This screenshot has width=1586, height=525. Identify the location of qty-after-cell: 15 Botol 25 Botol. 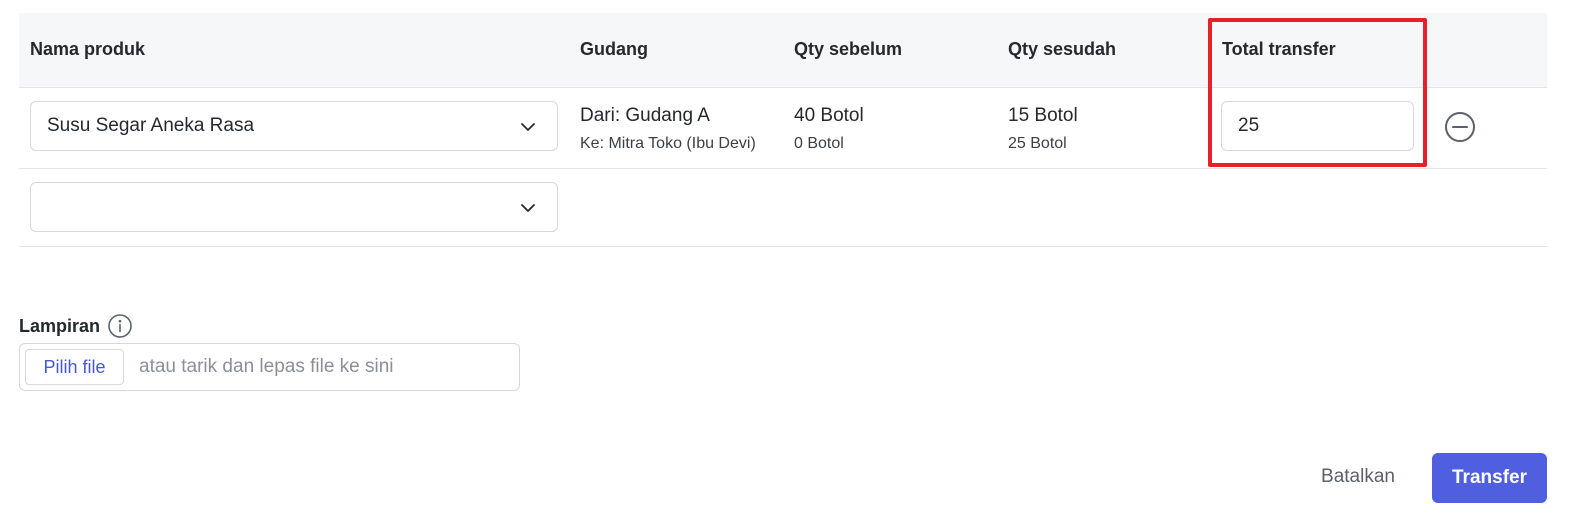
(1043, 129).